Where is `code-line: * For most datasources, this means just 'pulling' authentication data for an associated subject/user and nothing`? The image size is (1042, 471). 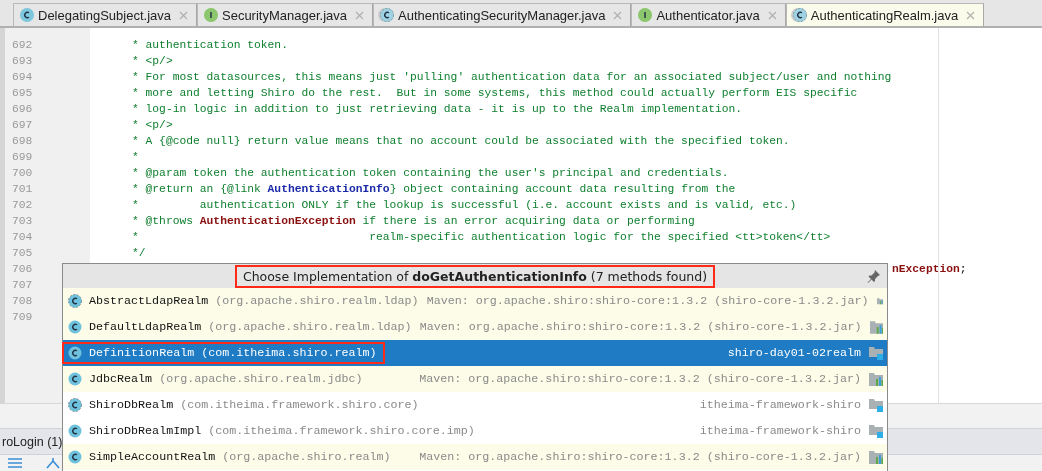 code-line: * For most datasources, this means just 'pulling' authentication data for an associated subject/user and nothing is located at coordinates (512, 77).